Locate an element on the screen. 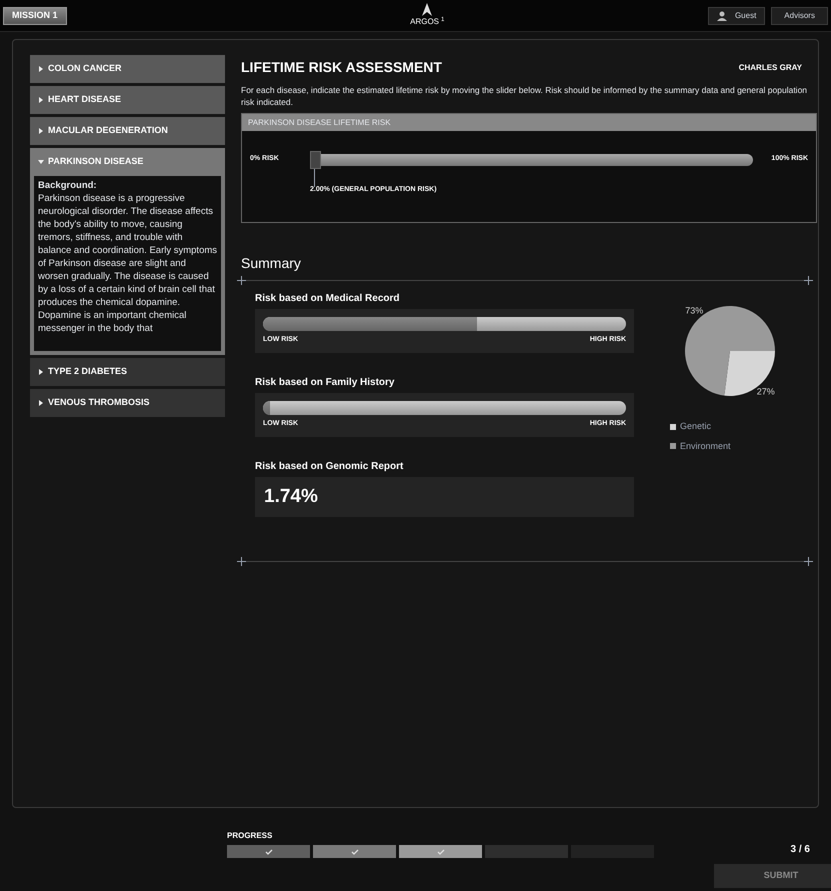 Image resolution: width=831 pixels, height=891 pixels. legend-label: Genetic is located at coordinates (696, 426).